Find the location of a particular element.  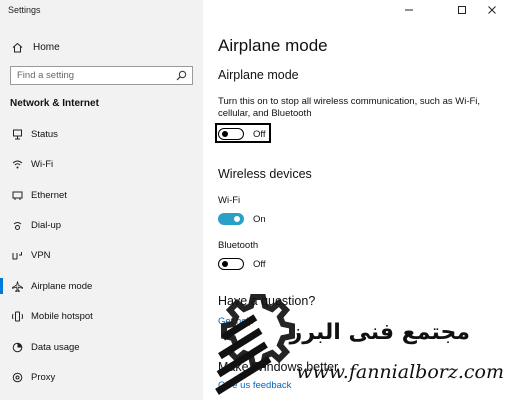

status-icon is located at coordinates (17, 134).